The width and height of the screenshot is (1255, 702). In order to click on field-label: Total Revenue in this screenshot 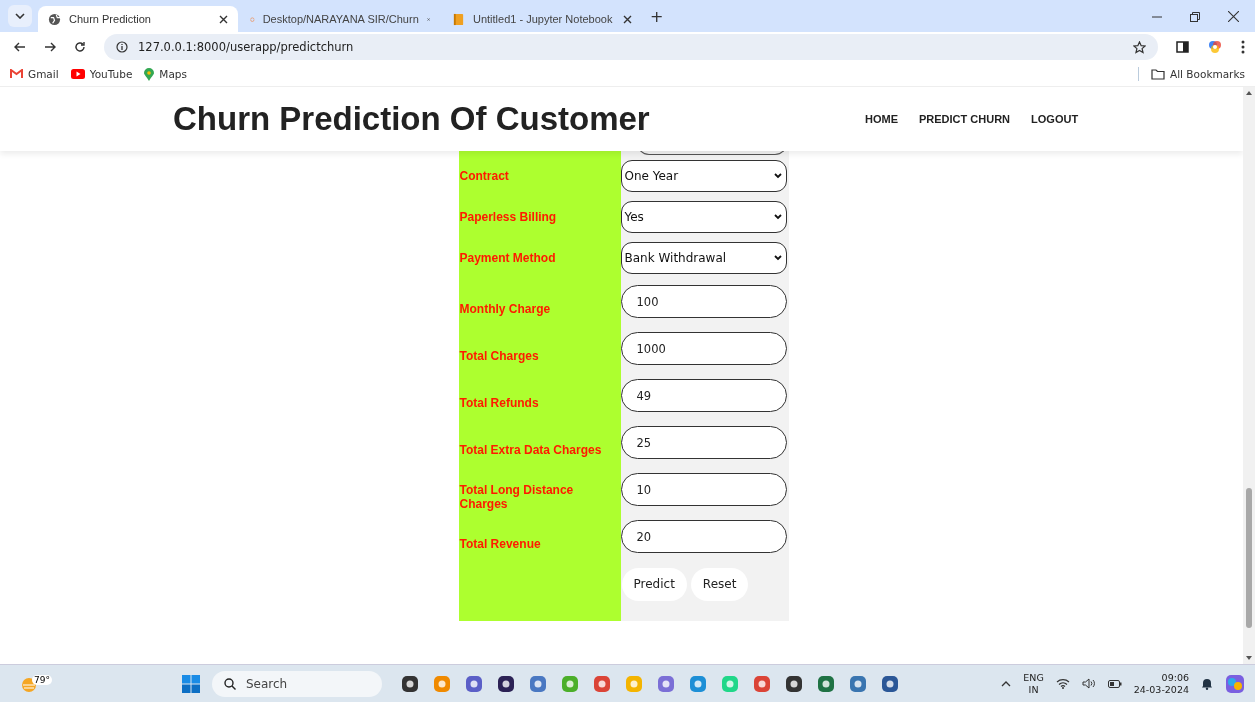, I will do `click(500, 543)`.